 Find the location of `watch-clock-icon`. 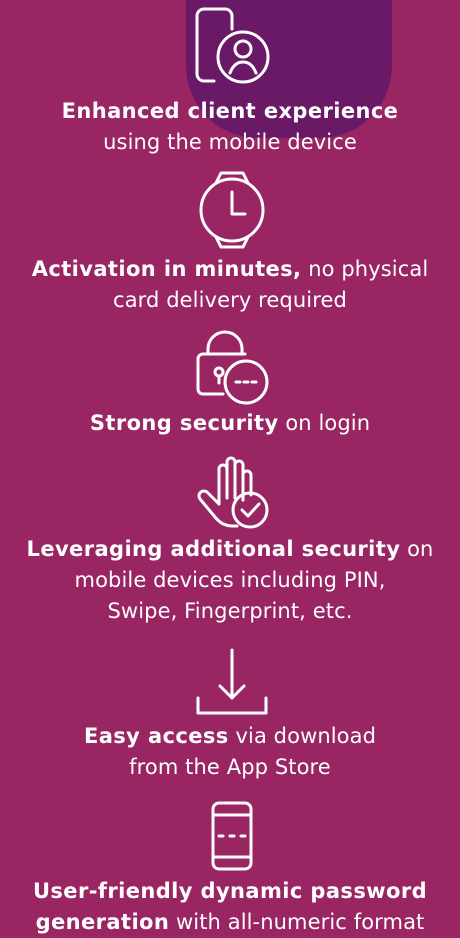

watch-clock-icon is located at coordinates (232, 210).